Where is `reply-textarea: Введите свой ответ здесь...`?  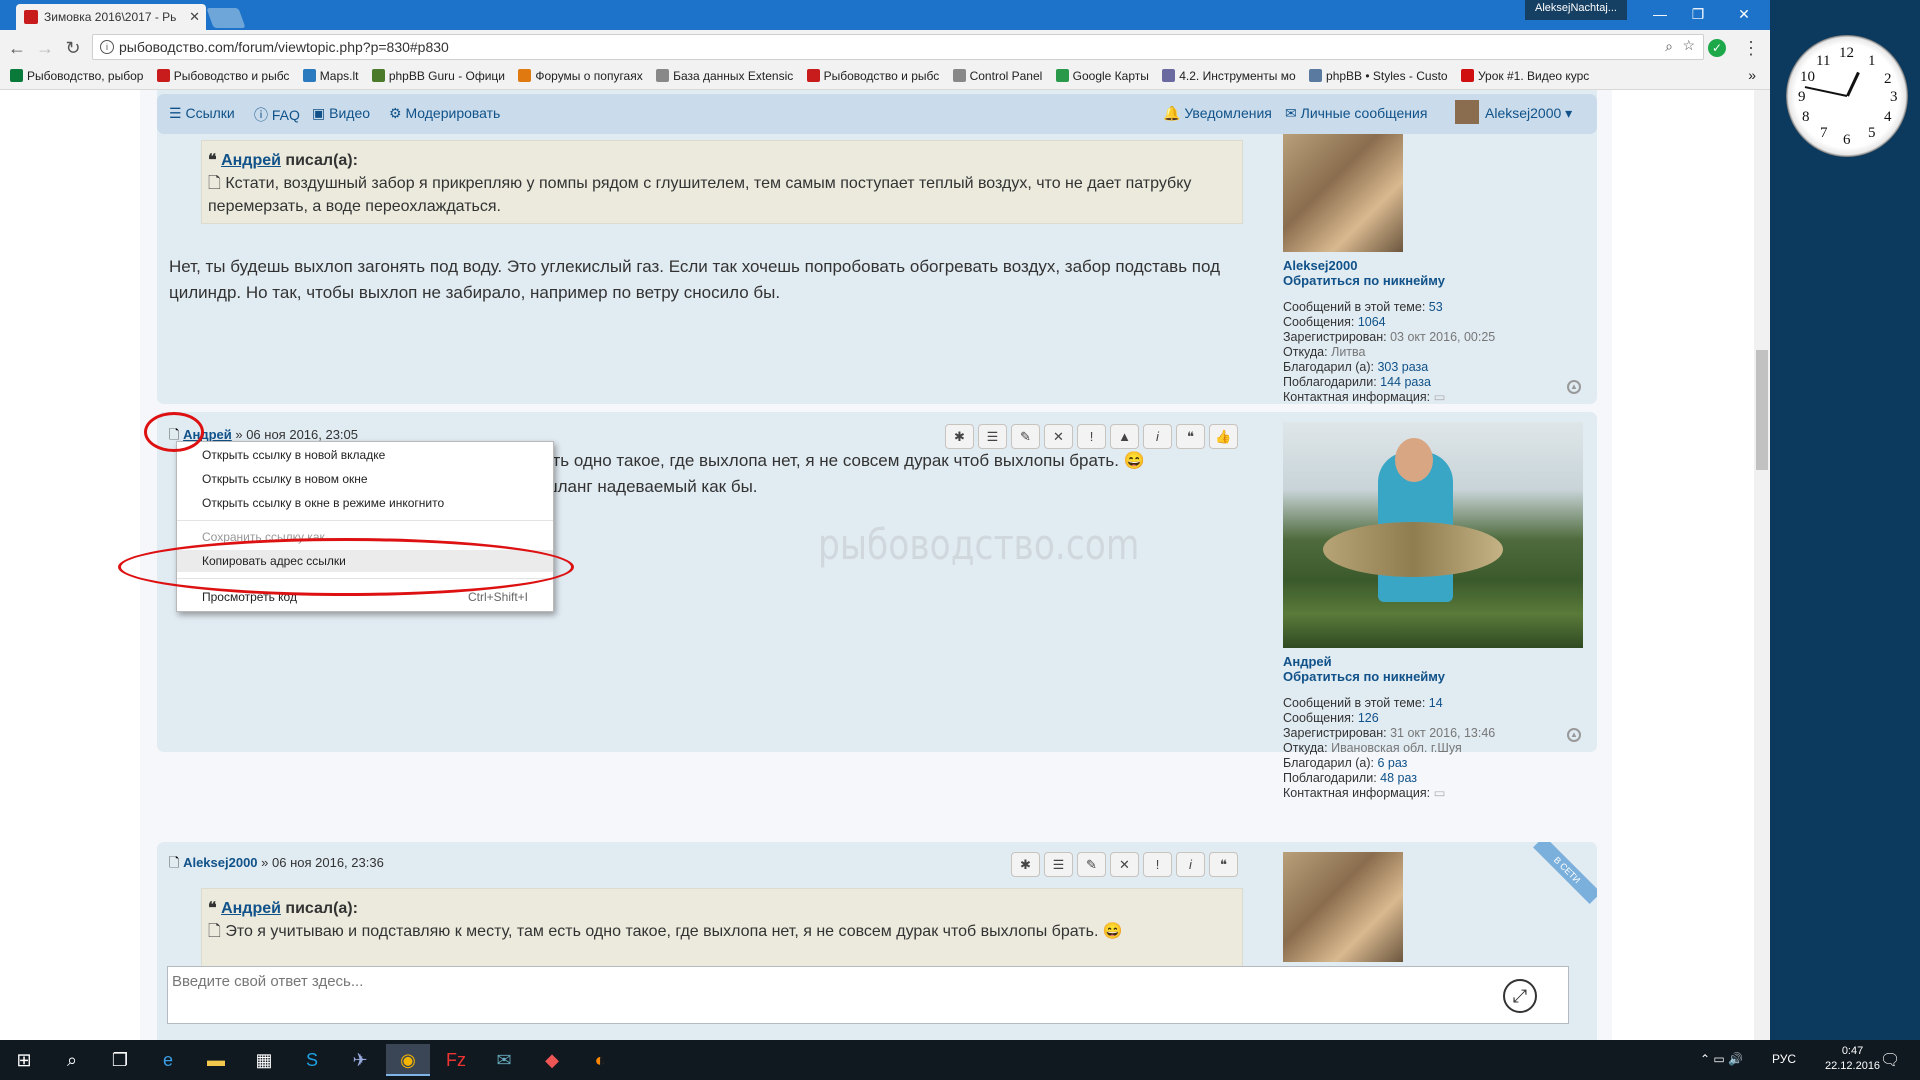
reply-textarea: Введите свой ответ здесь... is located at coordinates (868, 995).